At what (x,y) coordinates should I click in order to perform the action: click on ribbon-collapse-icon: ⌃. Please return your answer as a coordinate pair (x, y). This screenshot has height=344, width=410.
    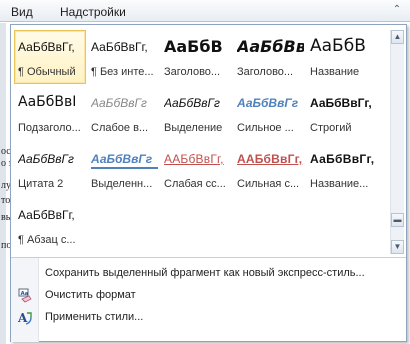
    Looking at the image, I should click on (397, 10).